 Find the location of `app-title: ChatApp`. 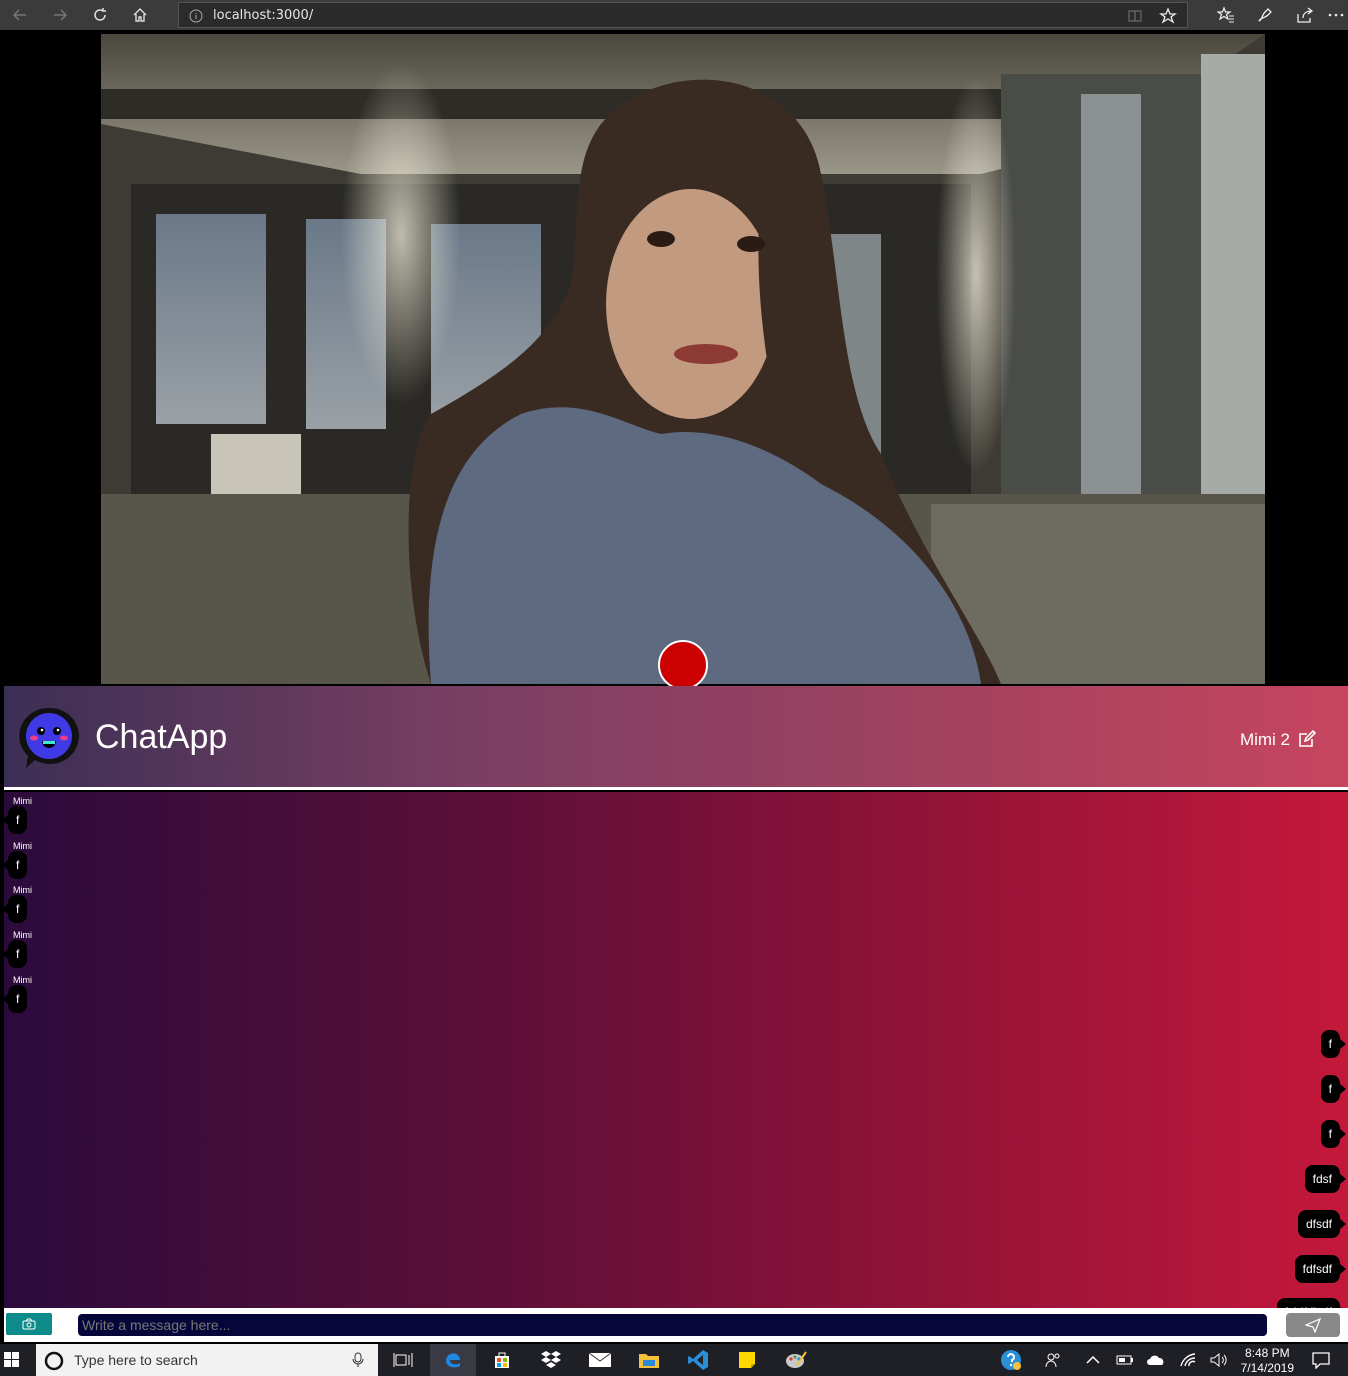

app-title: ChatApp is located at coordinates (161, 737).